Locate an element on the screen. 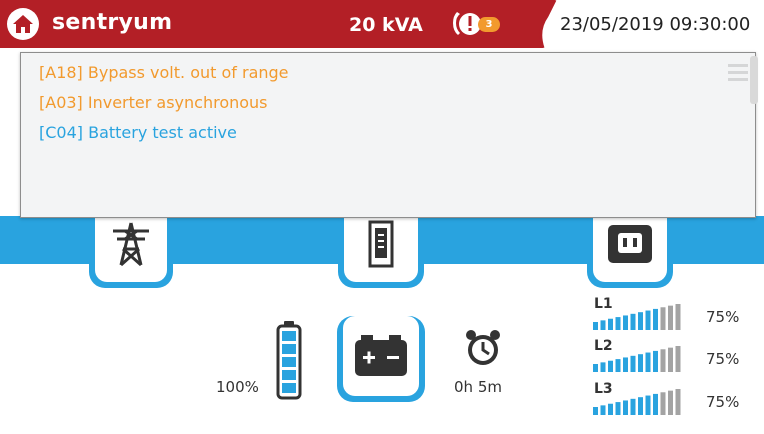 This screenshot has height=434, width=764. ups-cabinet-icon is located at coordinates (381, 244).